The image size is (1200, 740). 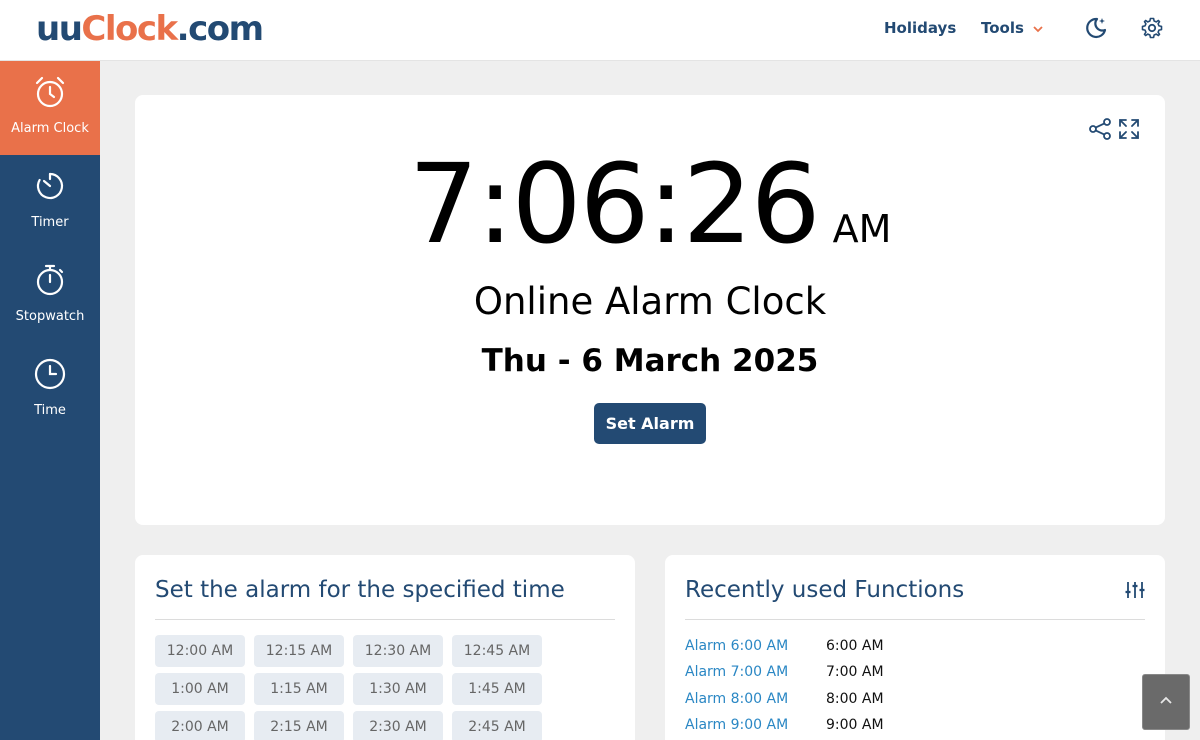 What do you see at coordinates (855, 646) in the screenshot?
I see `recent-alarm-value: 6:00 AM` at bounding box center [855, 646].